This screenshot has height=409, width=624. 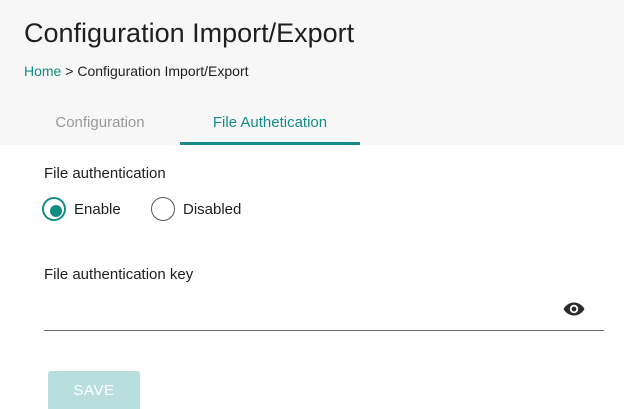 I want to click on tab-file-authentication: File Authetication, so click(x=270, y=125).